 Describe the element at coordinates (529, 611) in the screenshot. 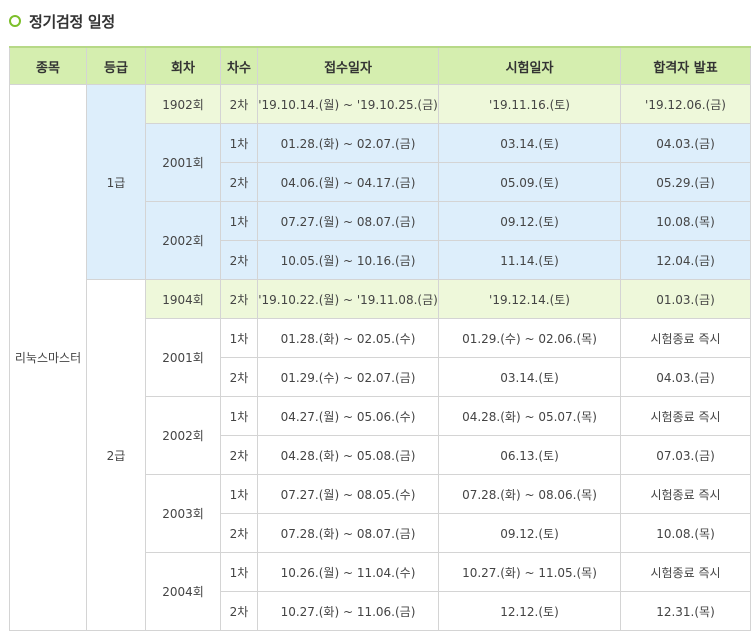

I see `exam-cell: 12.12.(토)` at that location.